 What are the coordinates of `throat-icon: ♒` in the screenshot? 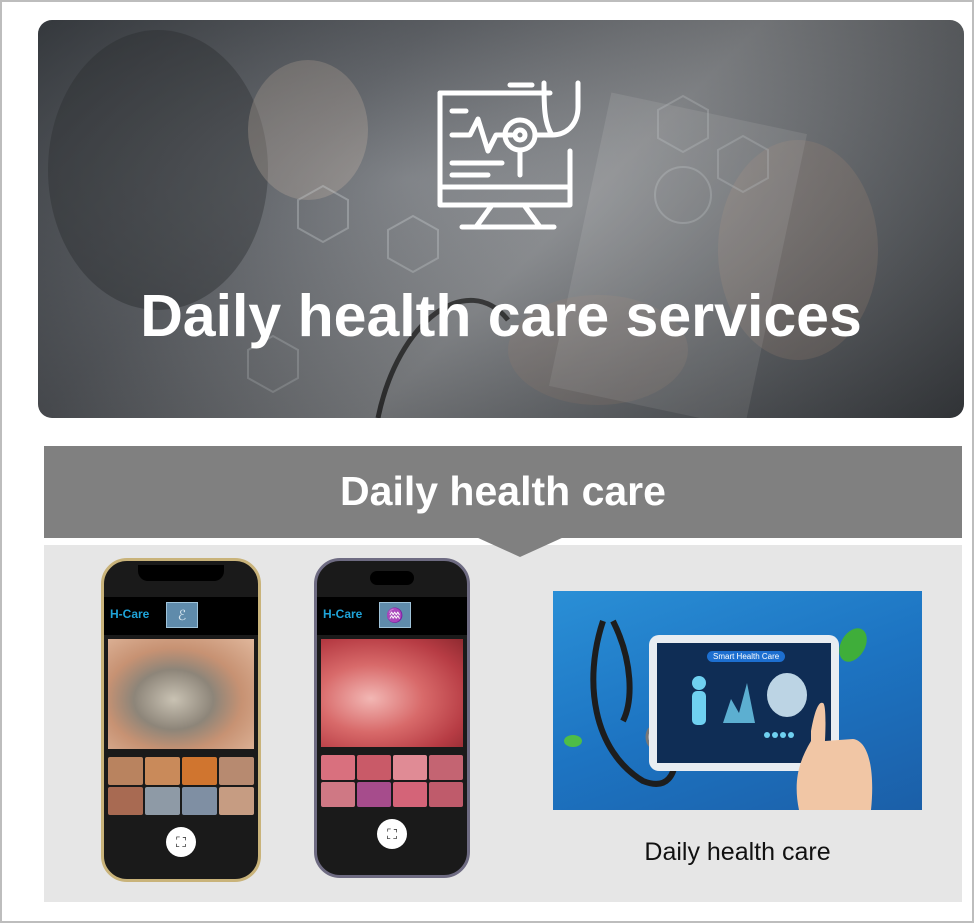 It's located at (395, 615).